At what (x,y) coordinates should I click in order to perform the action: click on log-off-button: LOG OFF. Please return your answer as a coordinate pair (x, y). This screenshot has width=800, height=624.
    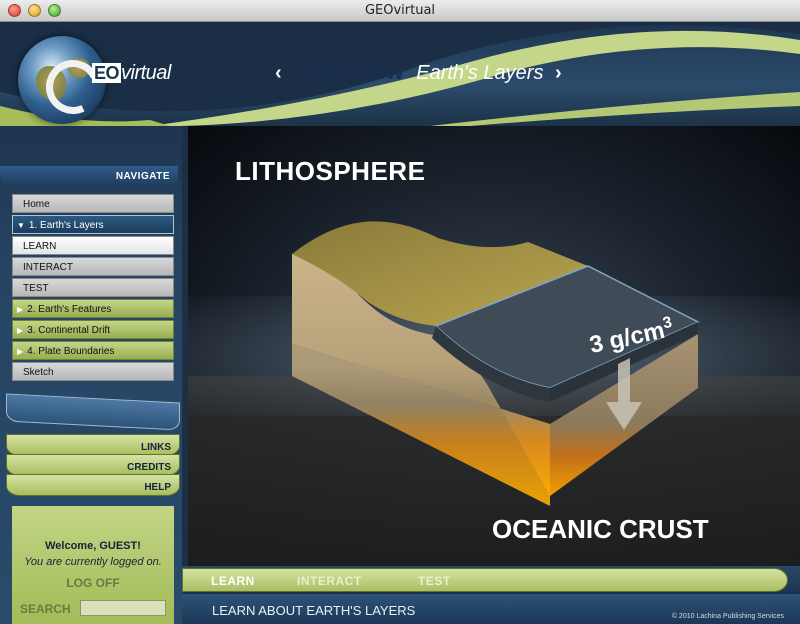
    Looking at the image, I should click on (93, 583).